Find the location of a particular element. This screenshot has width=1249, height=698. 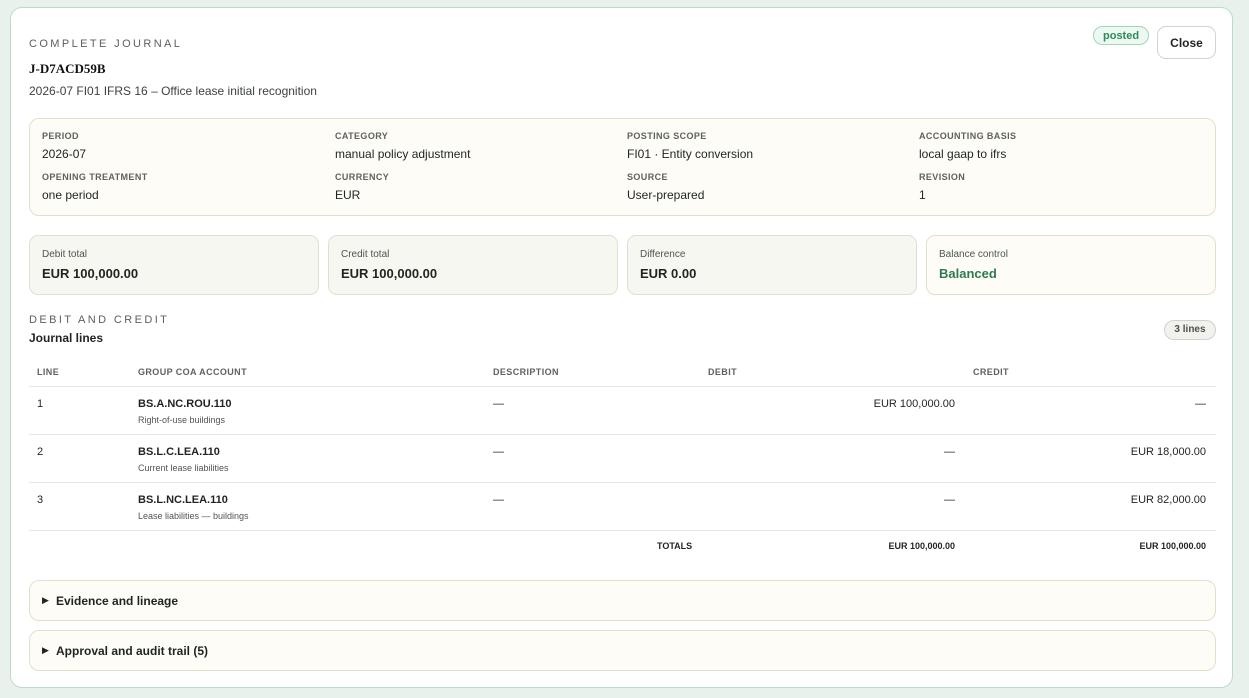

card-label: Difference is located at coordinates (663, 254).